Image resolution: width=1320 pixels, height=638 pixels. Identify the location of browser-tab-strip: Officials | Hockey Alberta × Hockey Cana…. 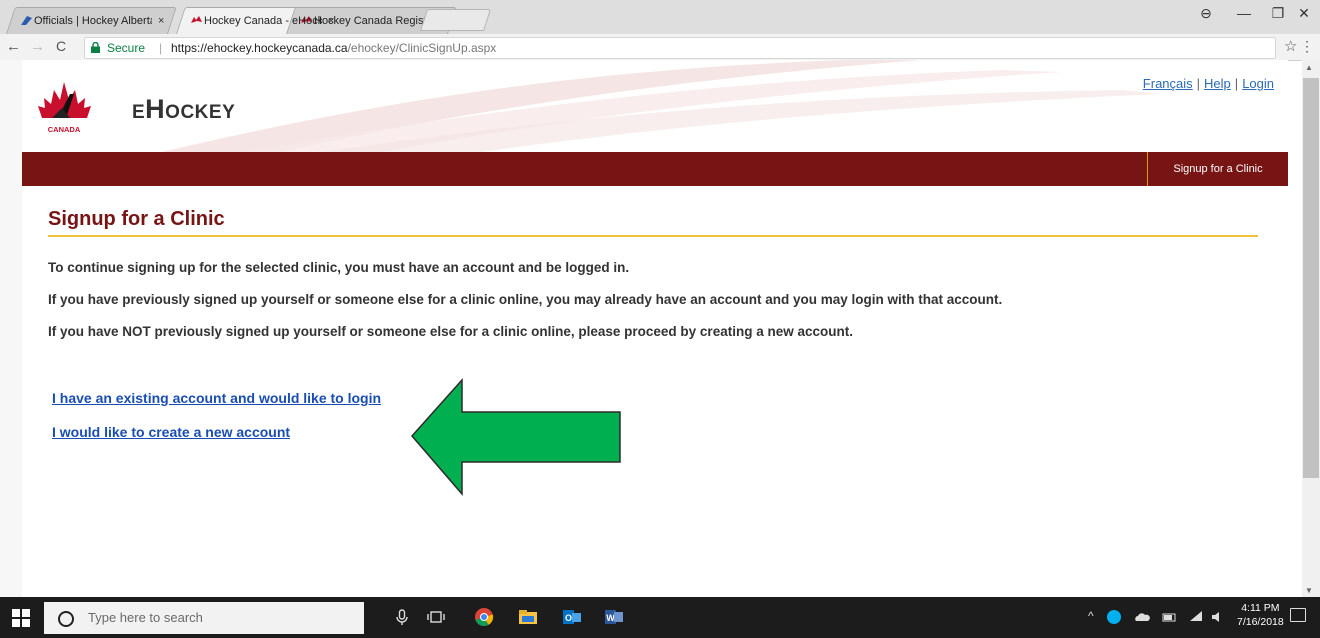
(660, 17).